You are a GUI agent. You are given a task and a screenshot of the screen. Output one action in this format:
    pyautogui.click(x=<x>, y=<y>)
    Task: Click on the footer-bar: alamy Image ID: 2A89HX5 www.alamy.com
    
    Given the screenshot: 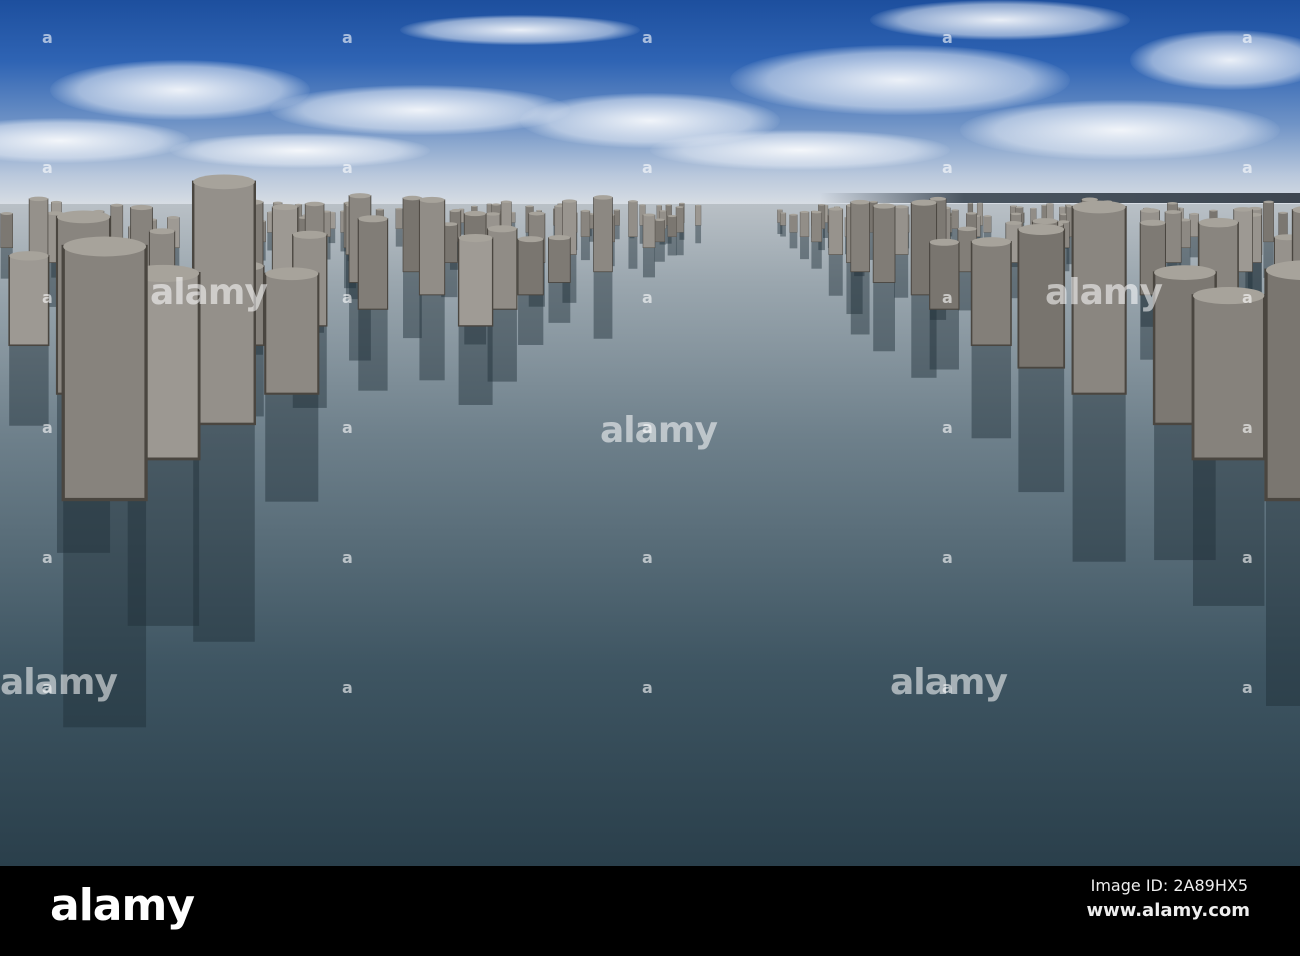 What is the action you would take?
    pyautogui.click(x=650, y=911)
    